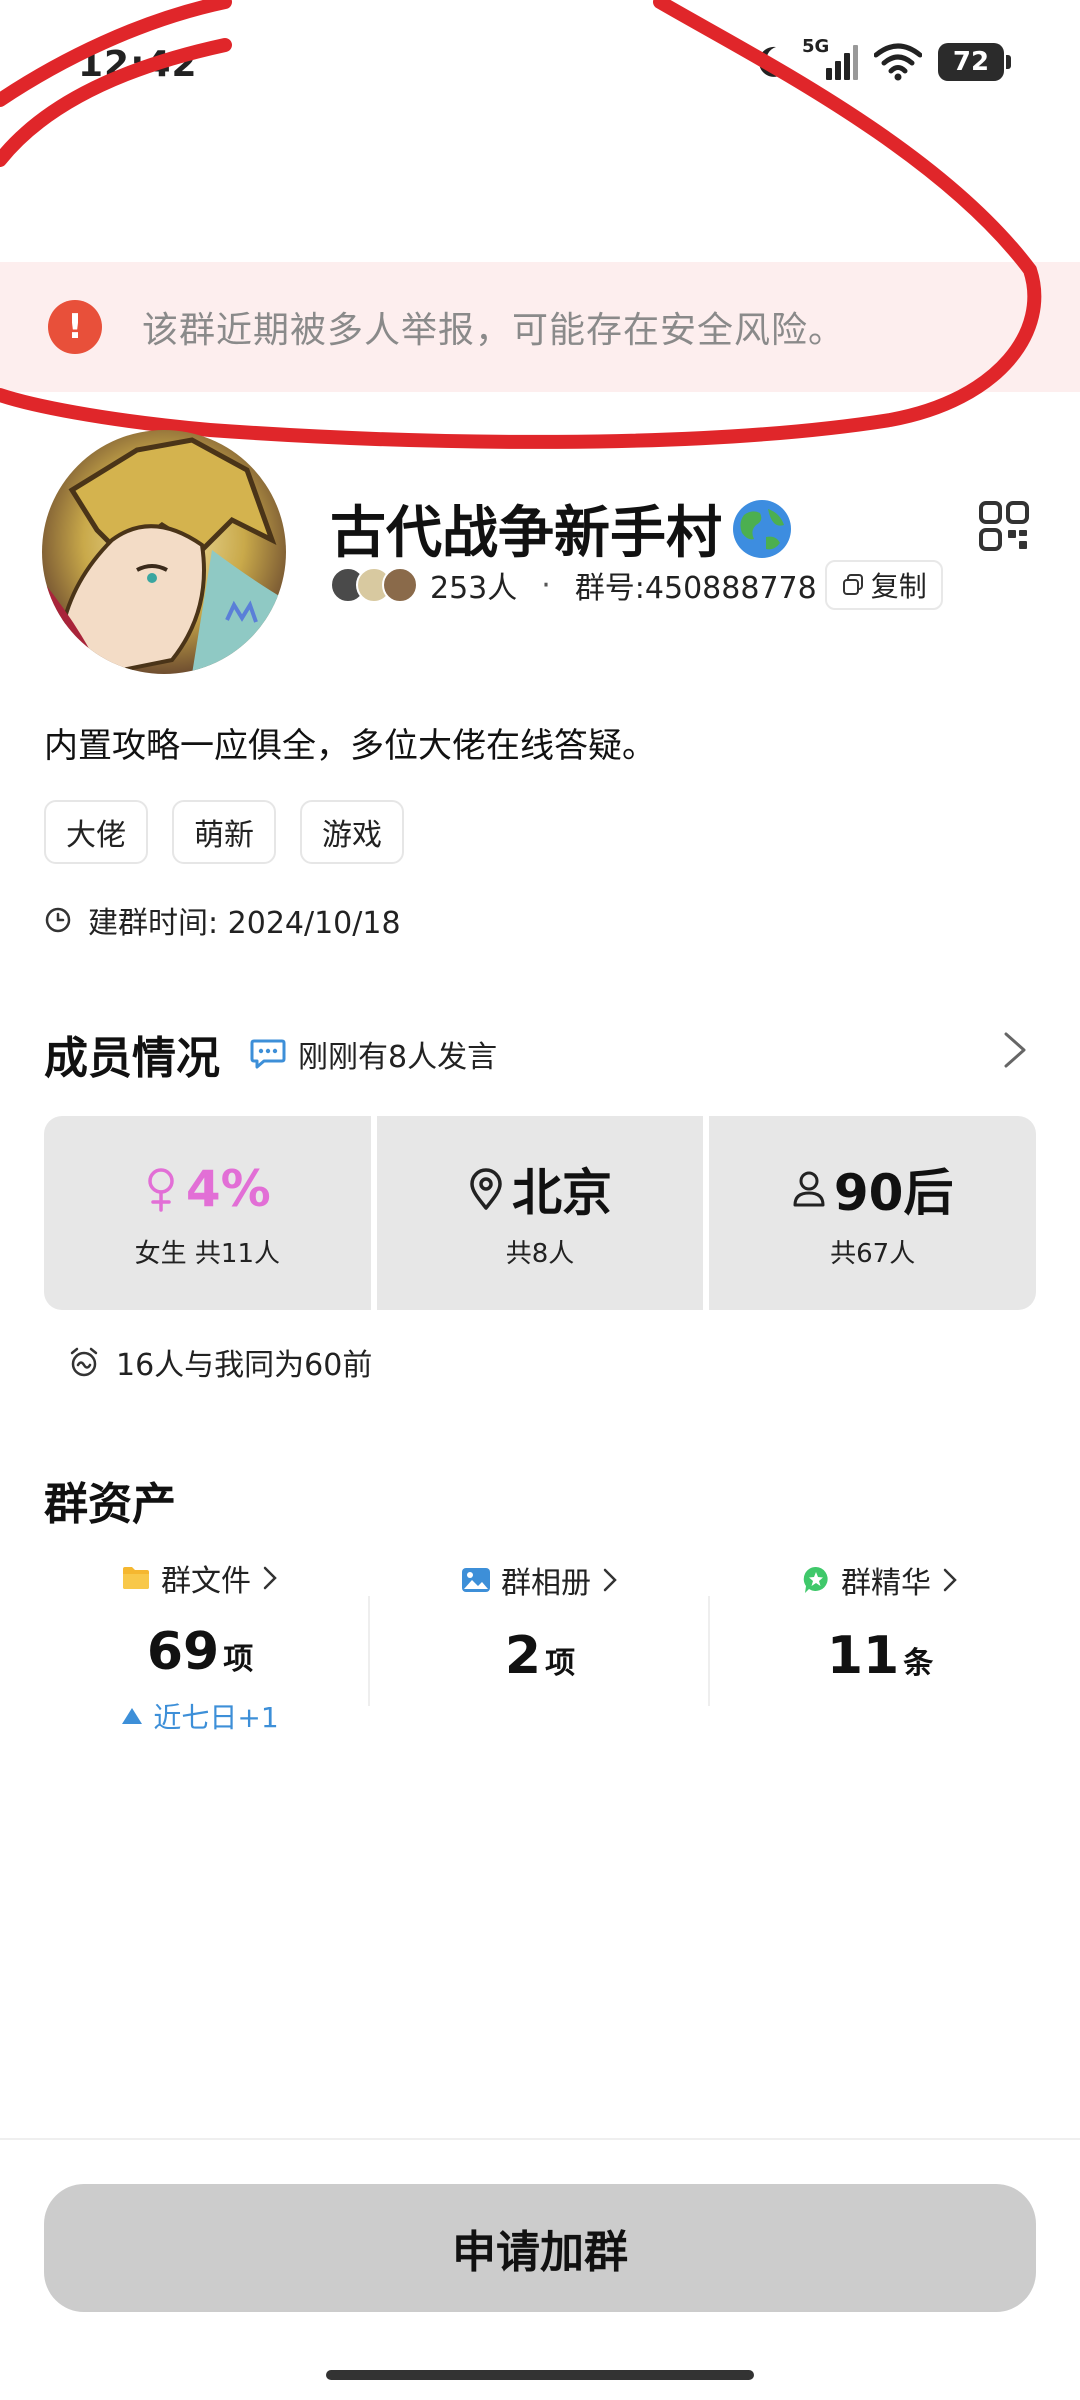 The image size is (1080, 2400). Describe the element at coordinates (268, 1054) in the screenshot. I see `chat-bubble-icon` at that location.